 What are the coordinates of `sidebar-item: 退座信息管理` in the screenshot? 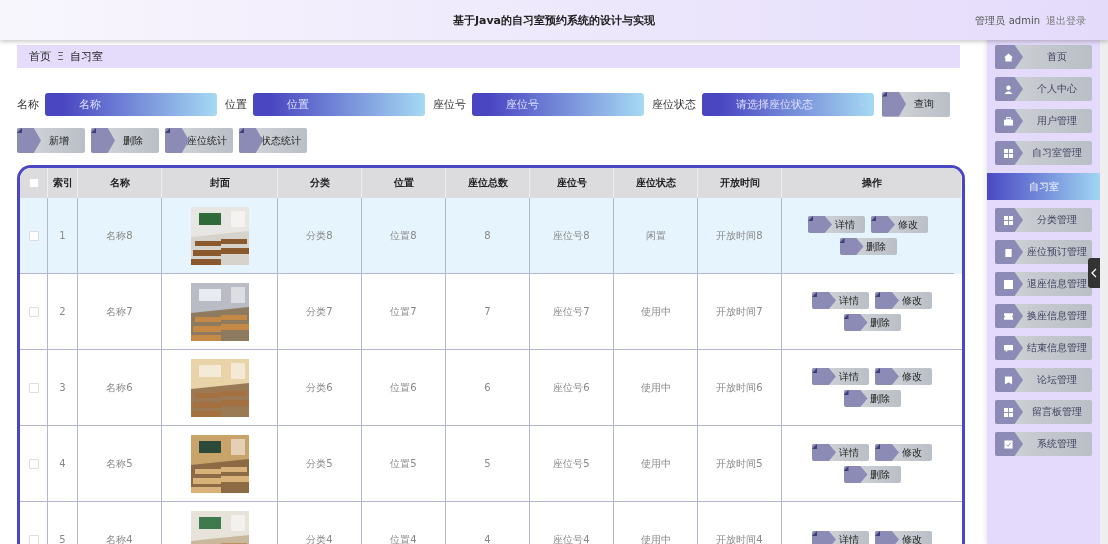 It's located at (1043, 284).